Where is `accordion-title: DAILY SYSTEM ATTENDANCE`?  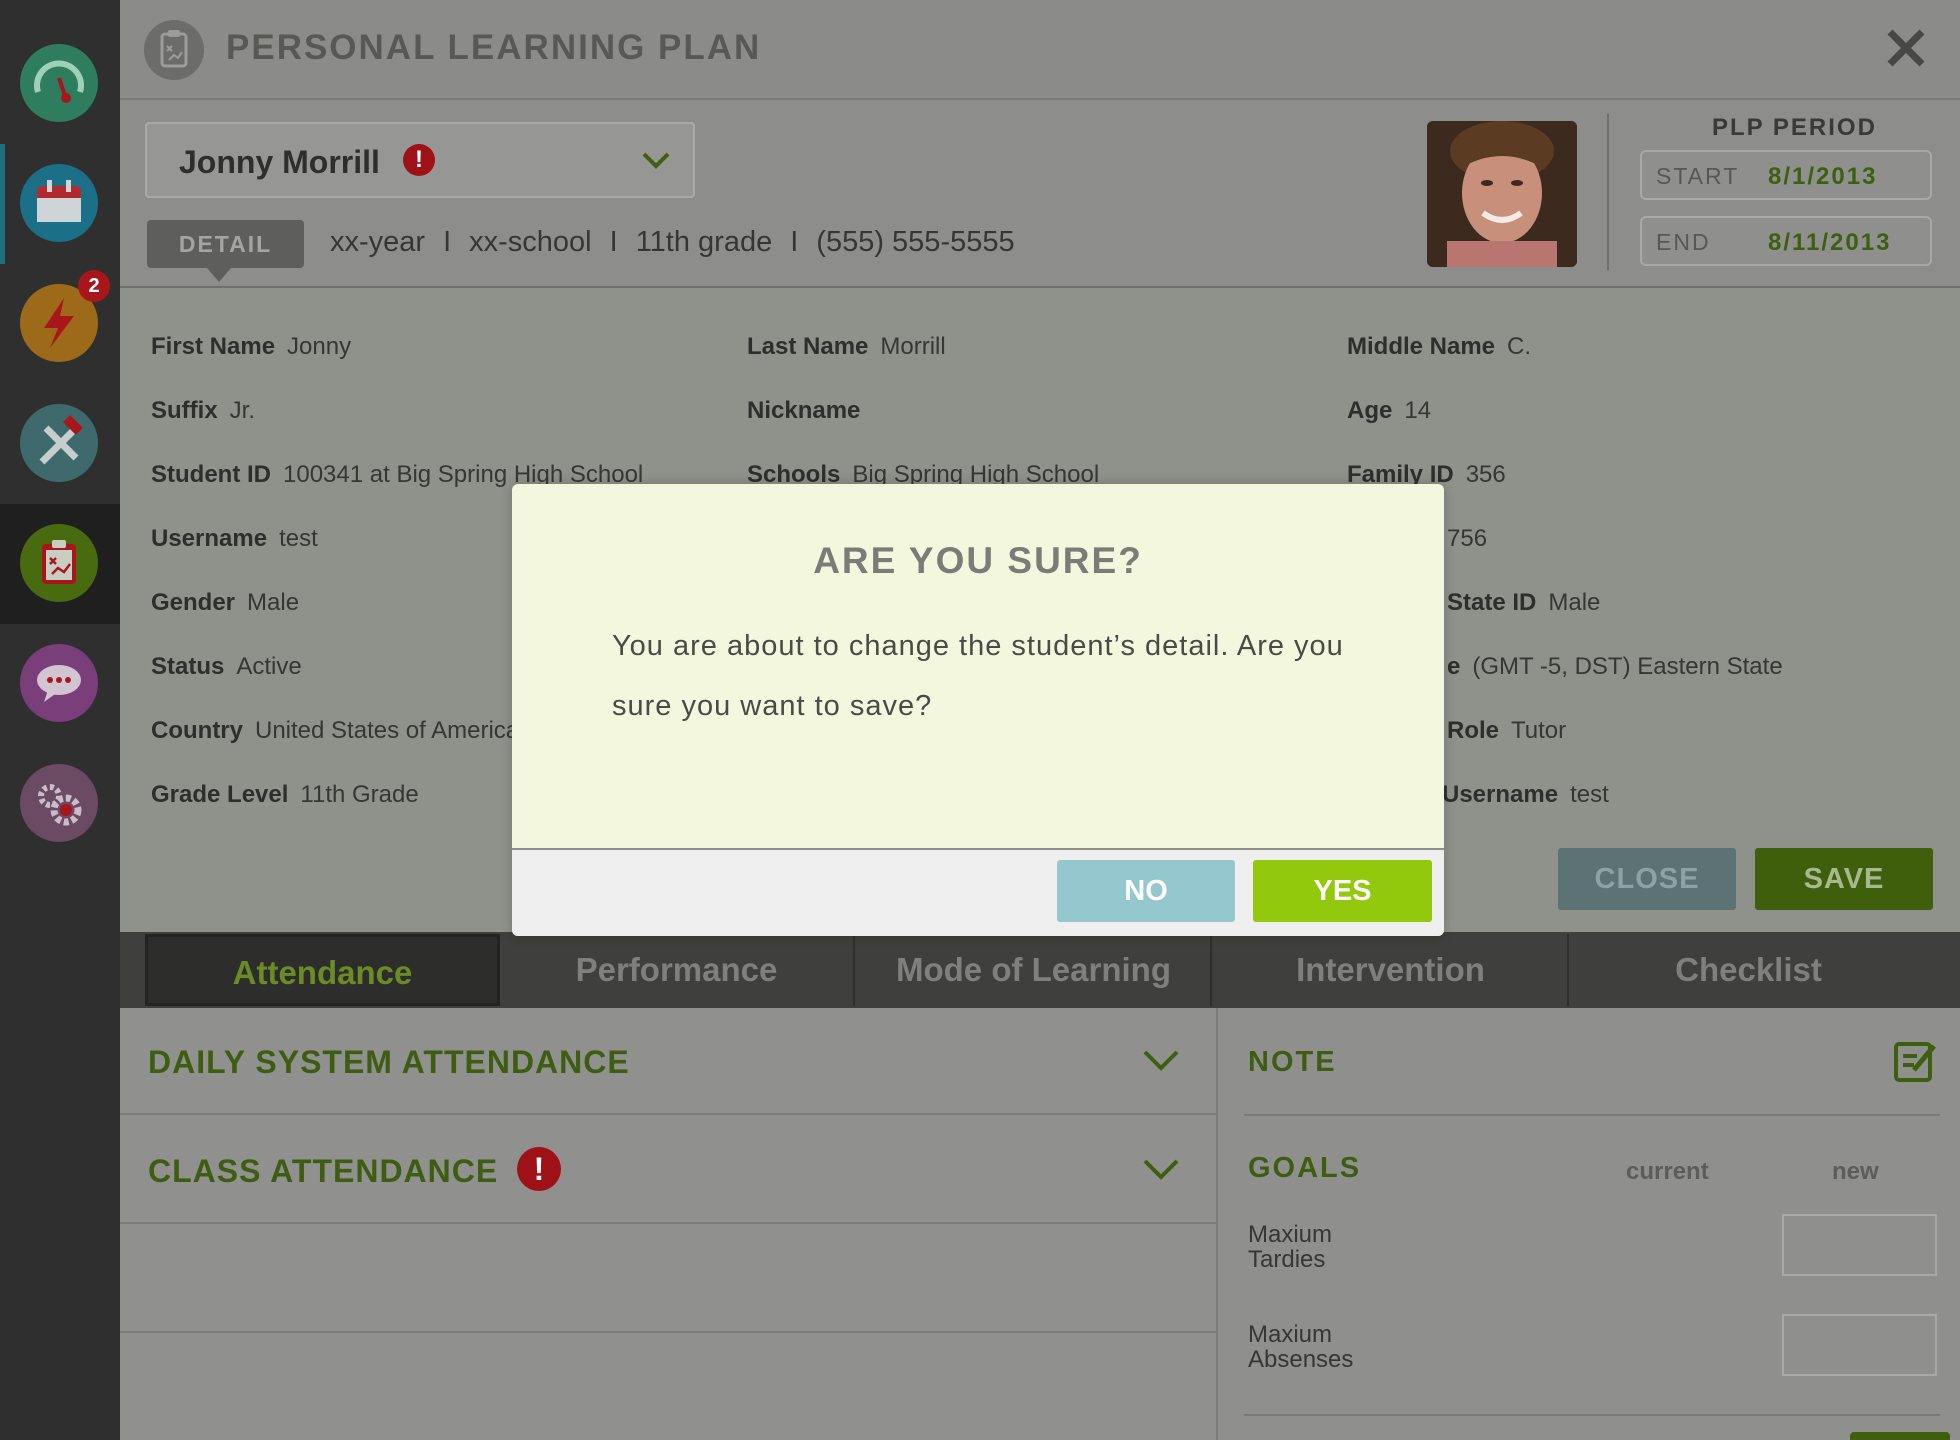 accordion-title: DAILY SYSTEM ATTENDANCE is located at coordinates (389, 1062).